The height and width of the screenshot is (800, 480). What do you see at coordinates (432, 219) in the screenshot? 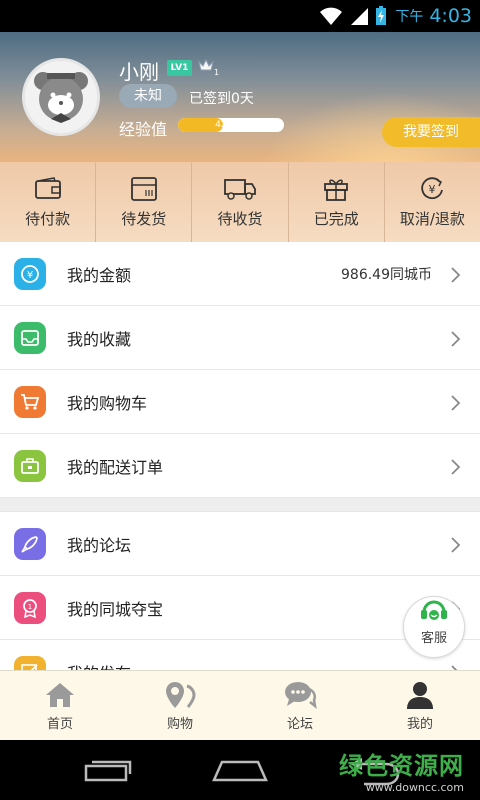
I see `order-label: 取消/退款` at bounding box center [432, 219].